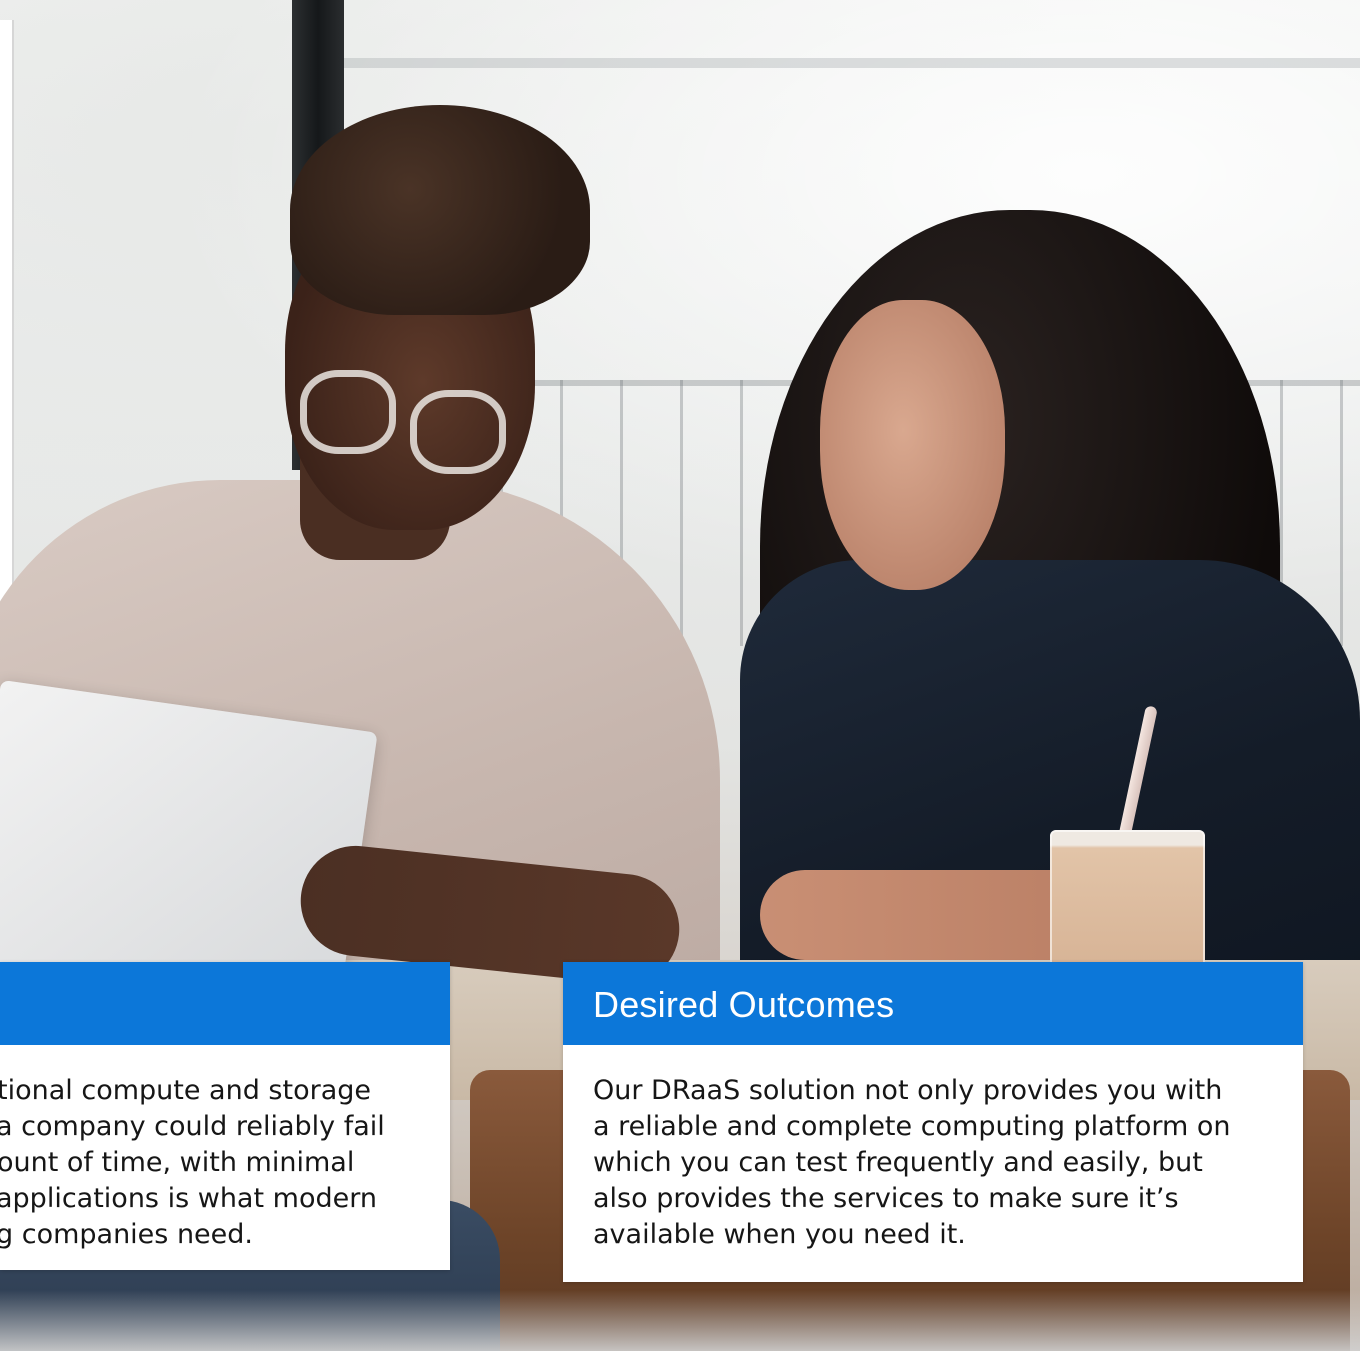 The width and height of the screenshot is (1360, 1351). Describe the element at coordinates (440, 210) in the screenshot. I see `man-hair` at that location.